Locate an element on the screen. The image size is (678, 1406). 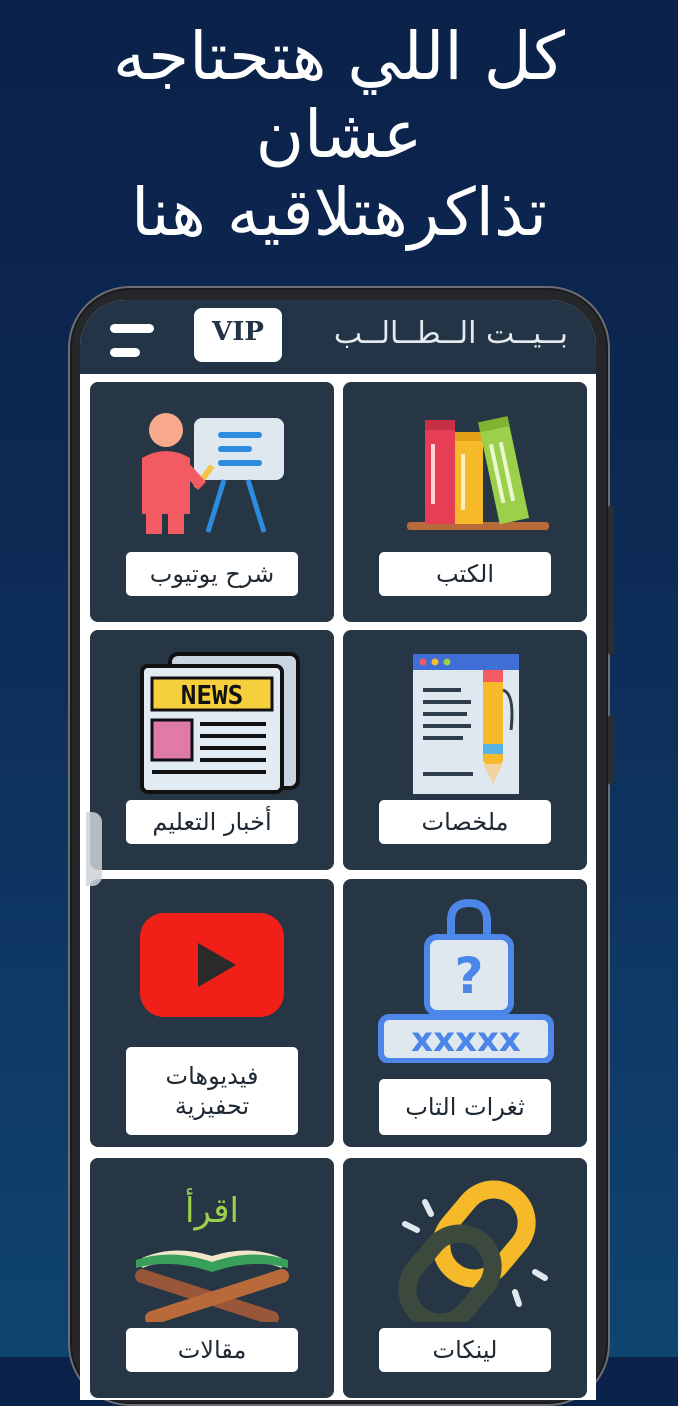
tile-books: الكتب is located at coordinates (465, 502).